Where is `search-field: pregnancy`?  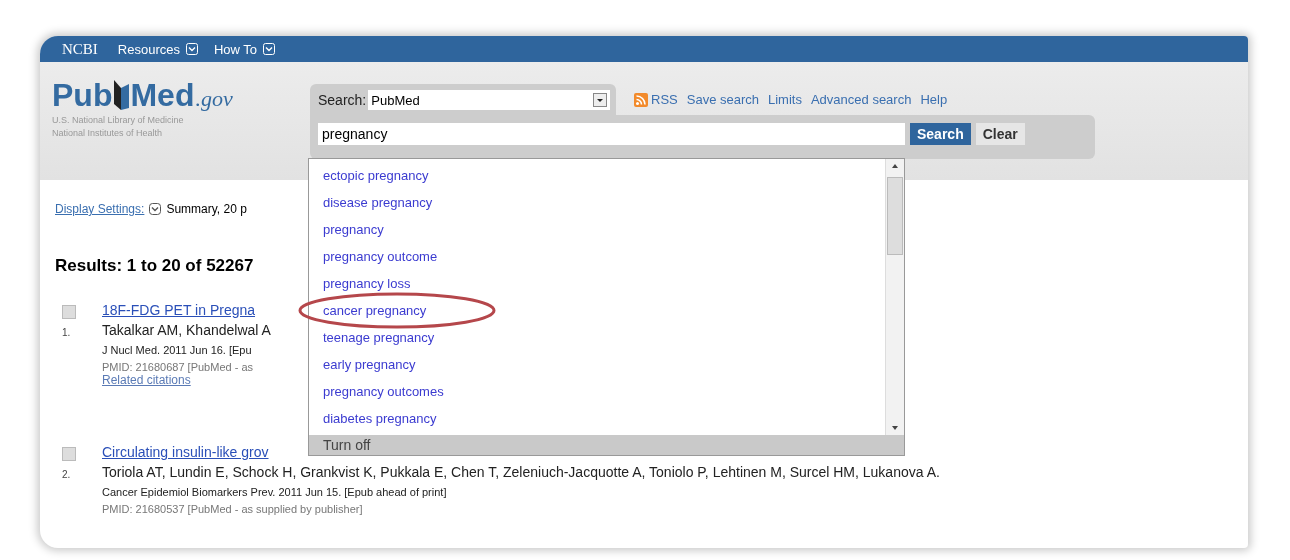 search-field: pregnancy is located at coordinates (611, 134).